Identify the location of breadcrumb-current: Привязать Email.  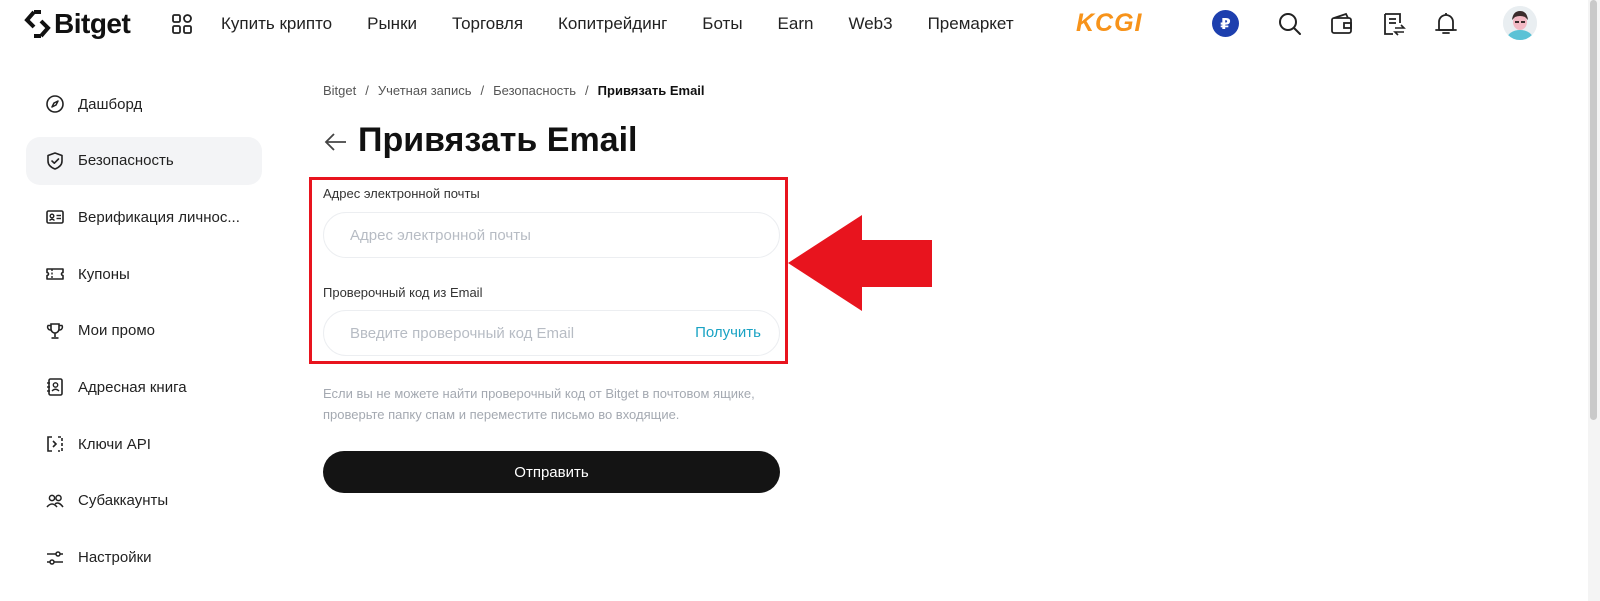
(651, 90).